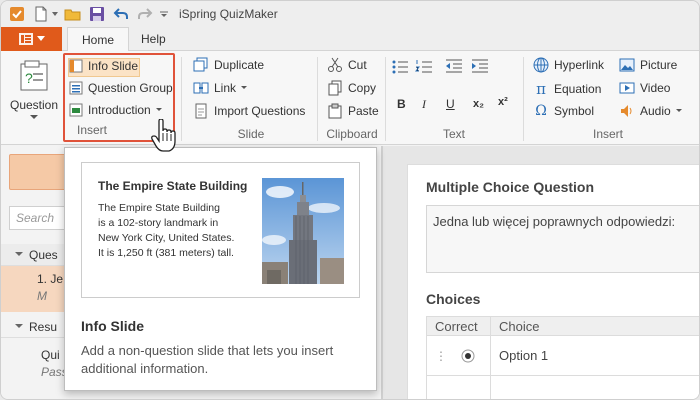  Describe the element at coordinates (239, 65) in the screenshot. I see `duplicate-label: Duplicate` at that location.